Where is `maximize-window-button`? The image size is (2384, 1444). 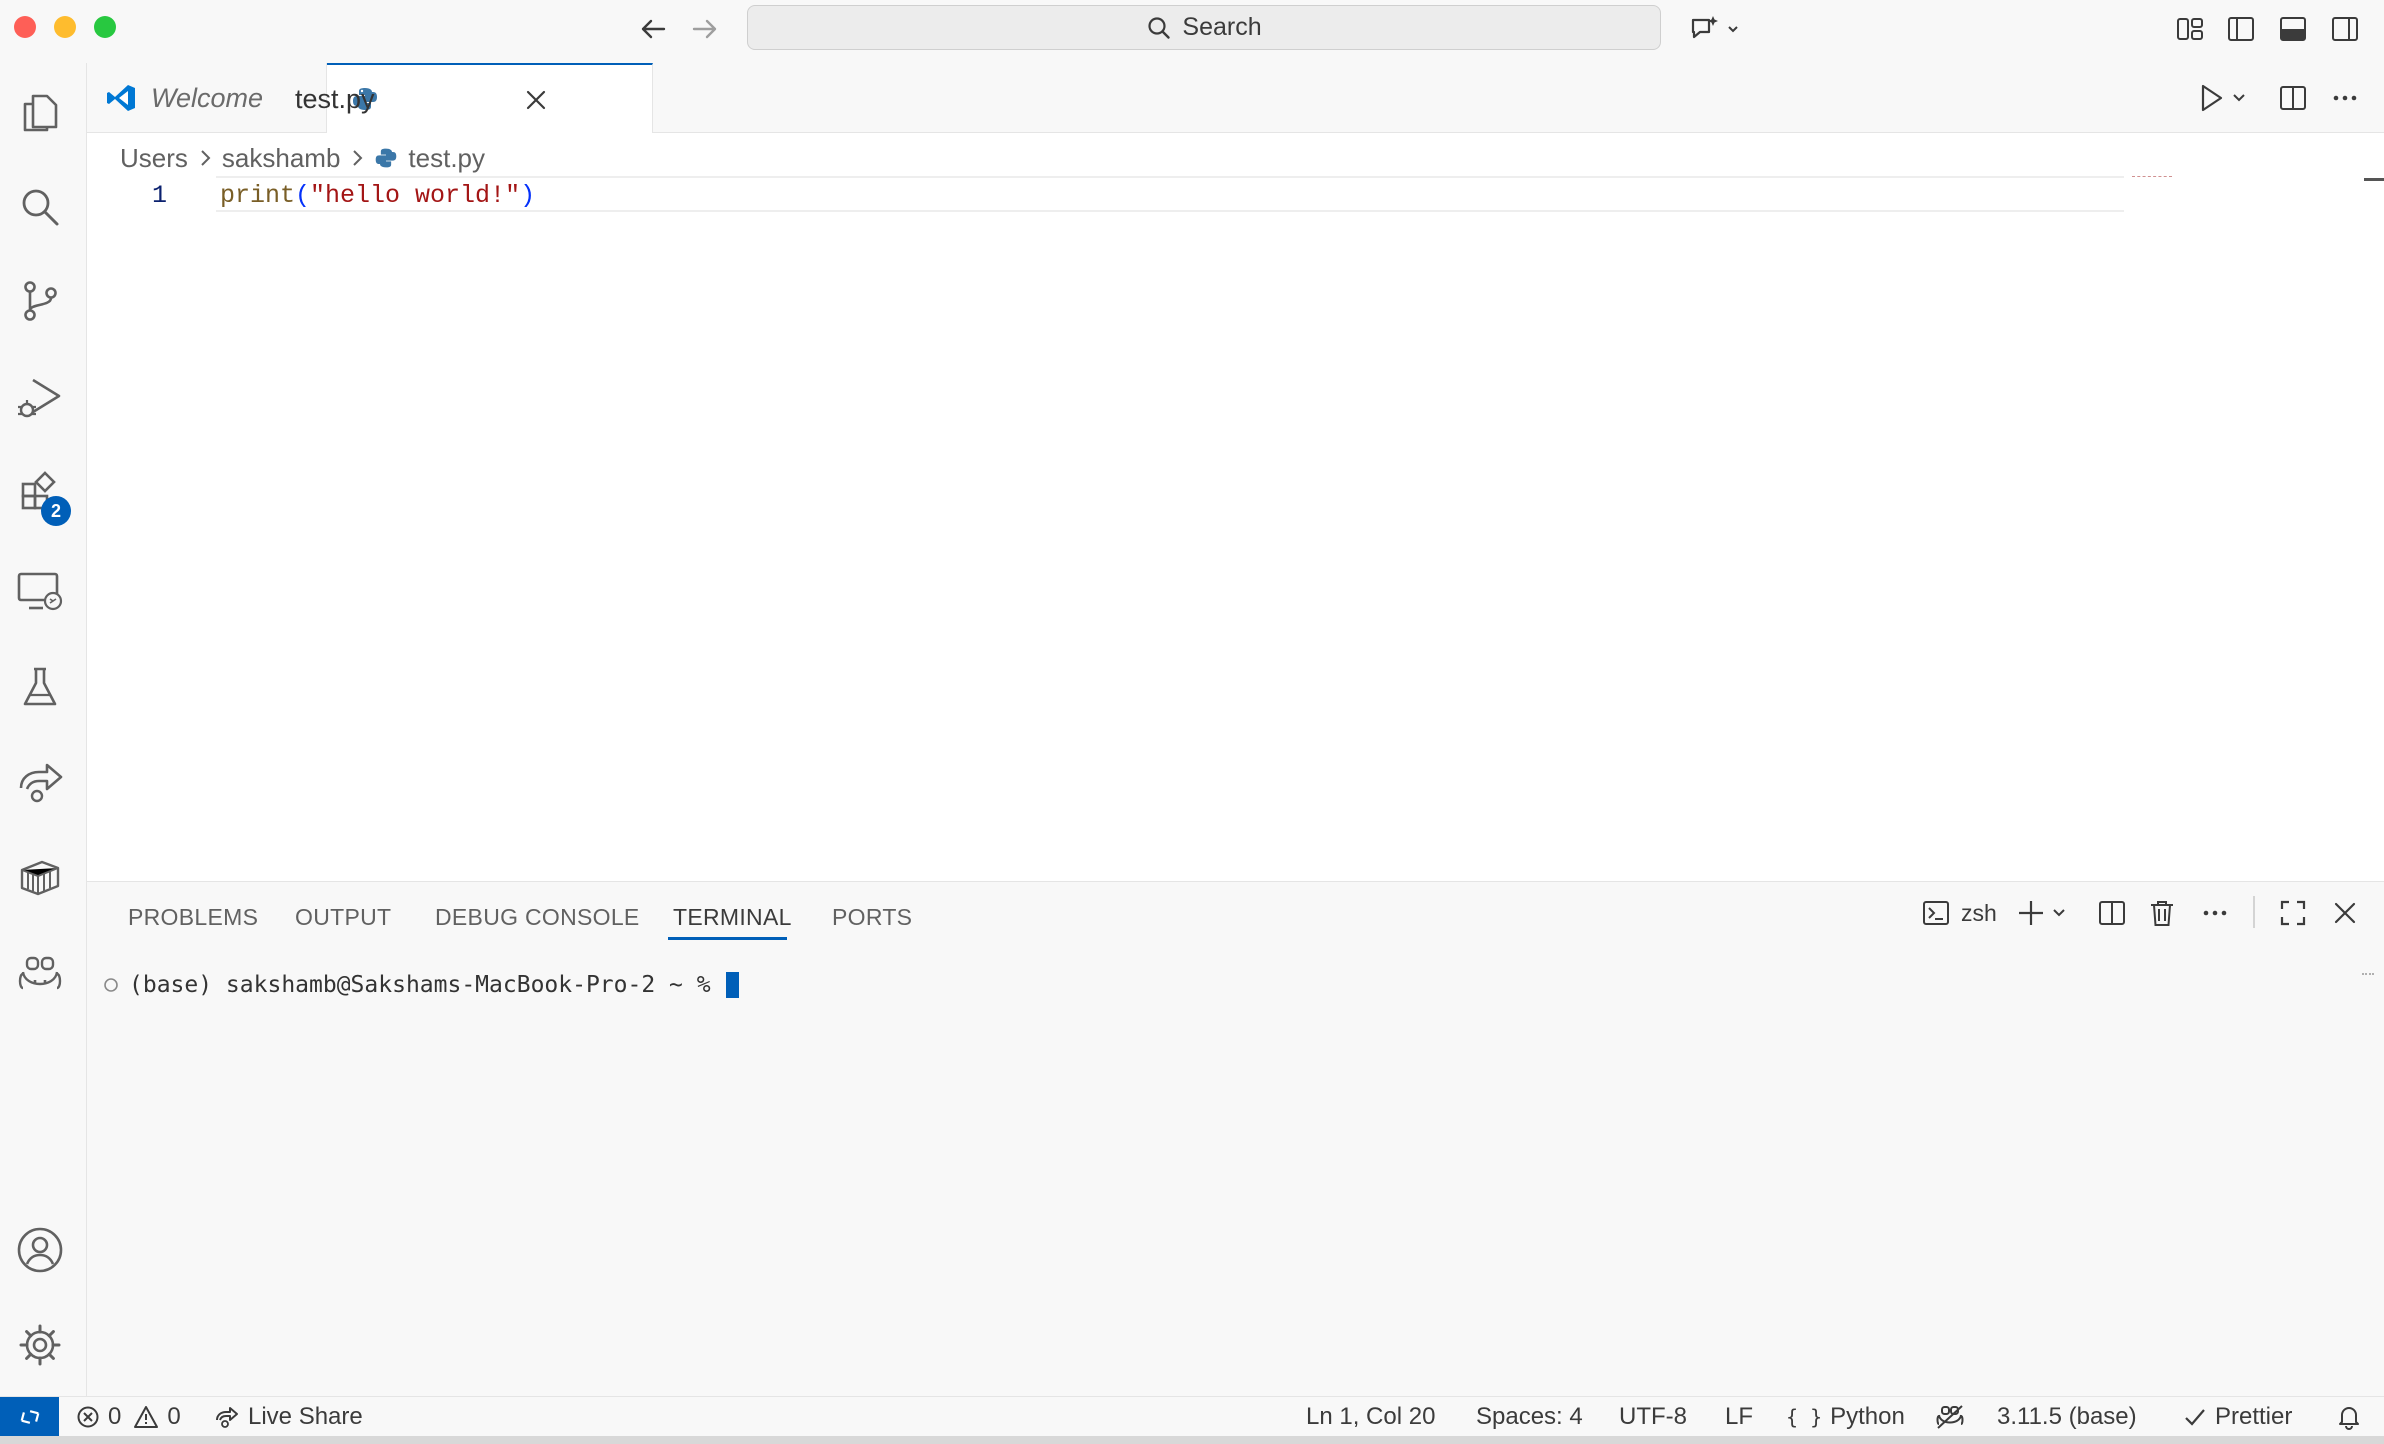
maximize-window-button is located at coordinates (105, 27).